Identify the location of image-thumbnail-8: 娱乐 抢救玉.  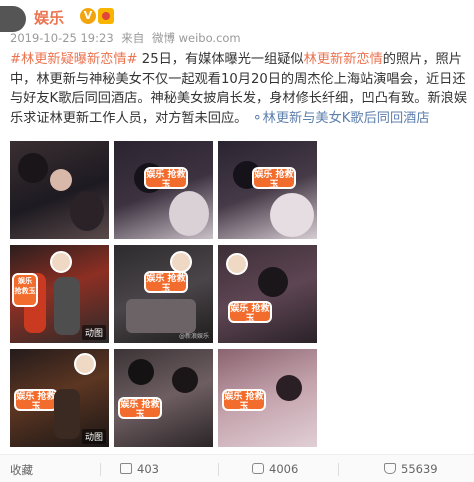
(163, 398).